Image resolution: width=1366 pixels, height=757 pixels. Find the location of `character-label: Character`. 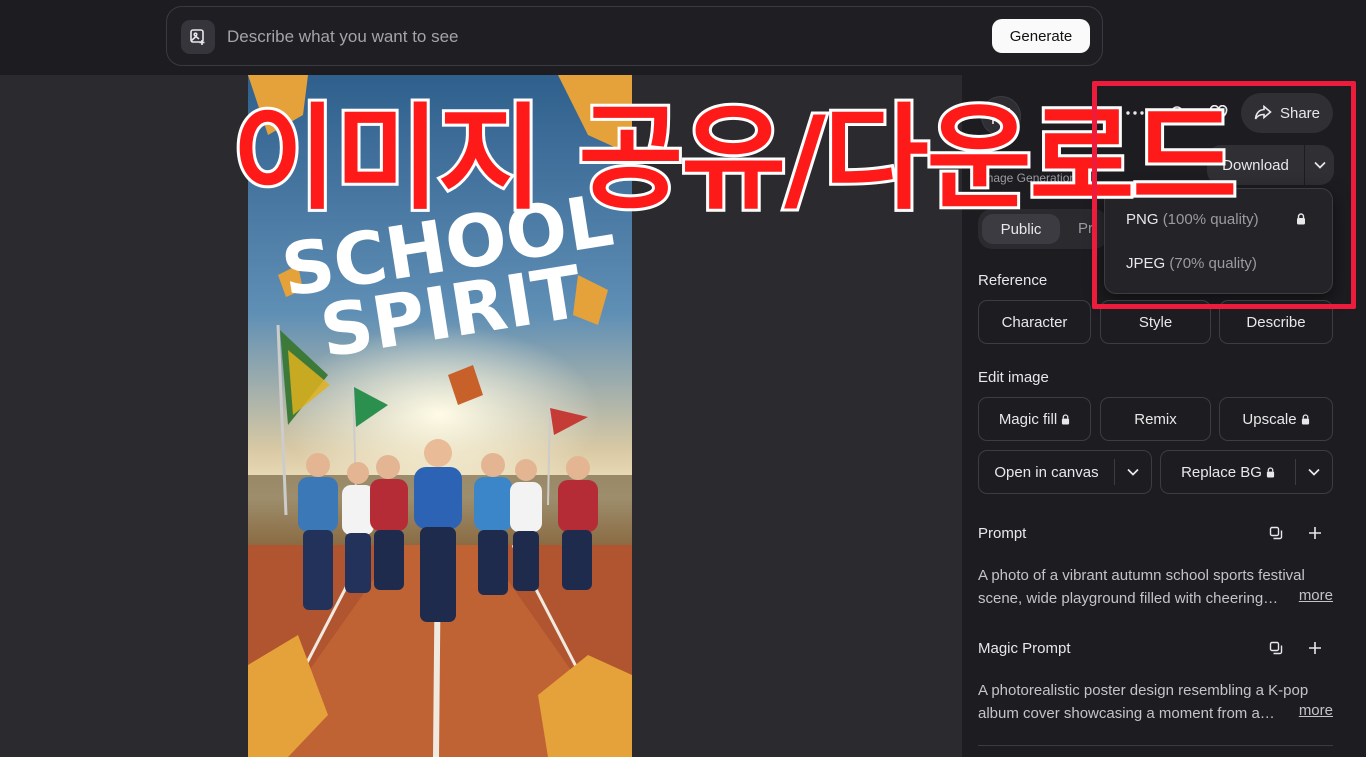

character-label: Character is located at coordinates (1034, 322).